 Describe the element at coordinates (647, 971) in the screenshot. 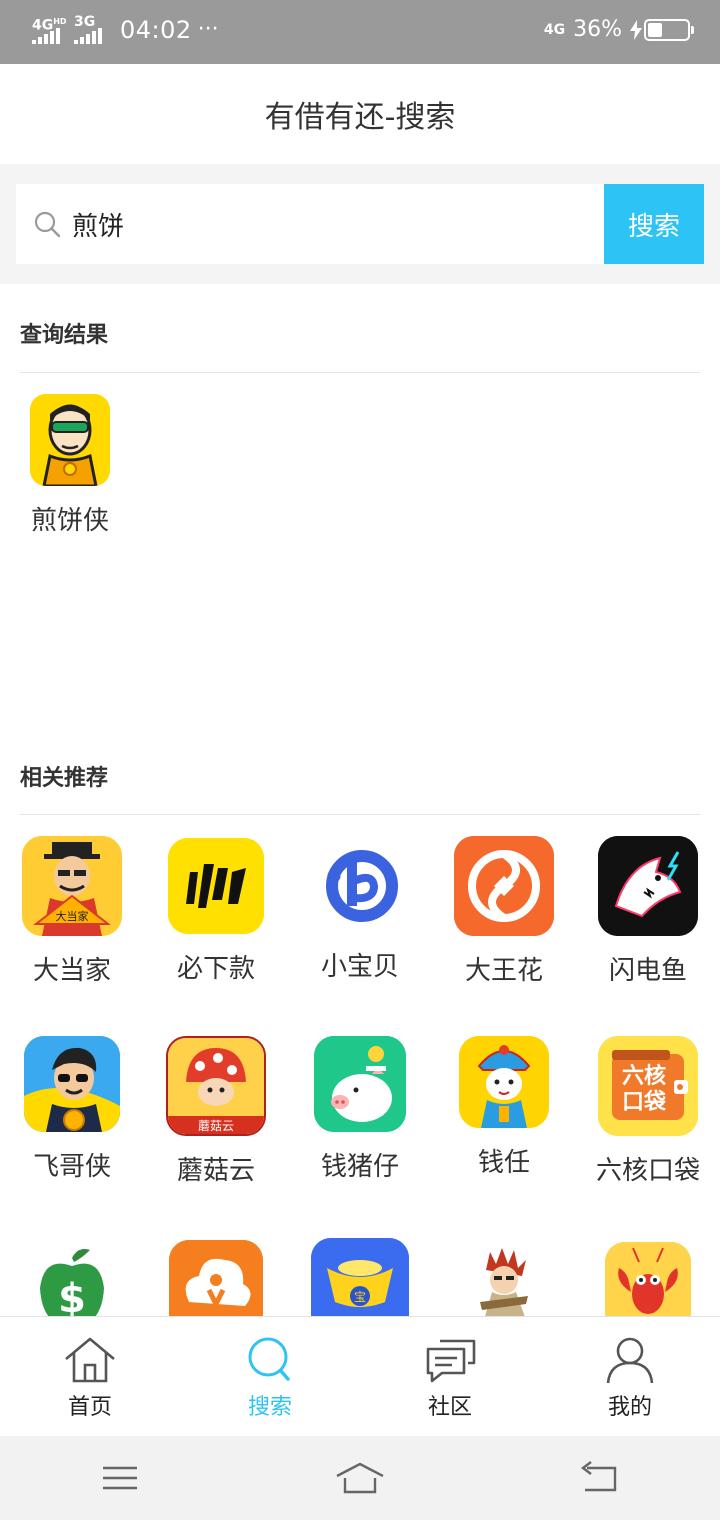

I see `app-name: 闪电鱼` at that location.